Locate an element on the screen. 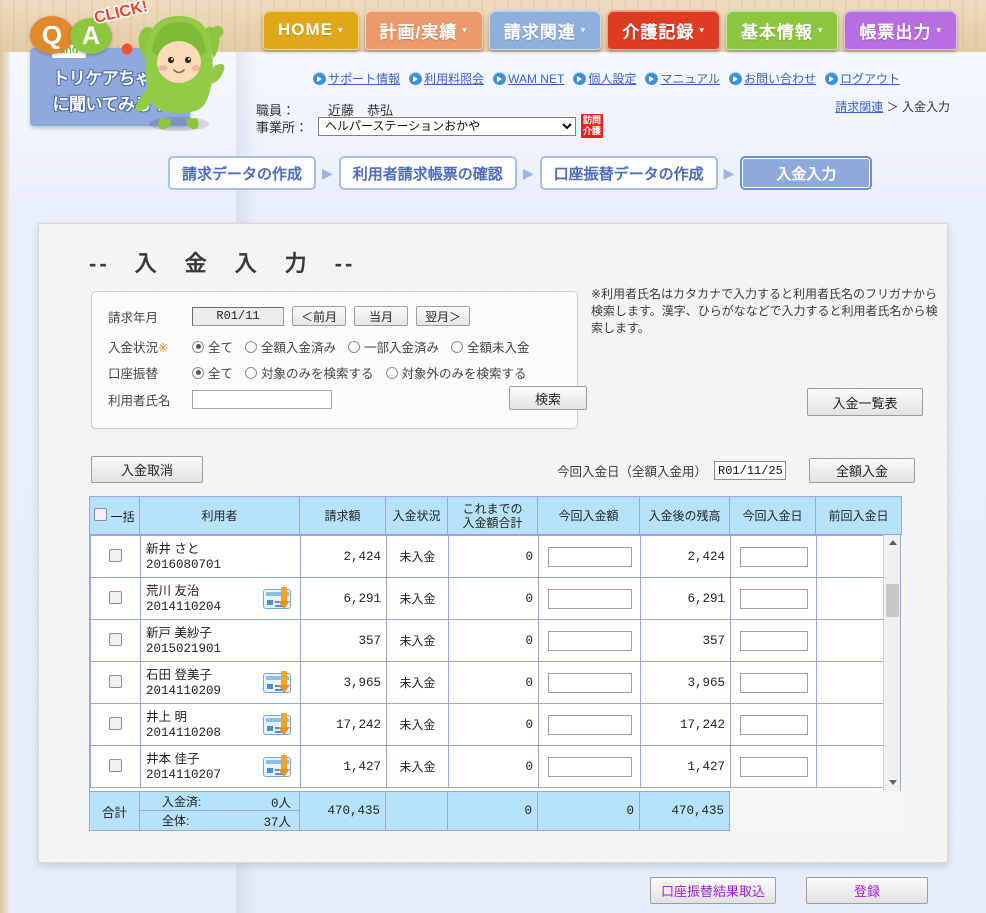 This screenshot has width=986, height=913. header-links: サポート情報 利用料照会 WAM NET 個人設定 マニュアル お問い合わせ ログアウト is located at coordinates (600, 78).